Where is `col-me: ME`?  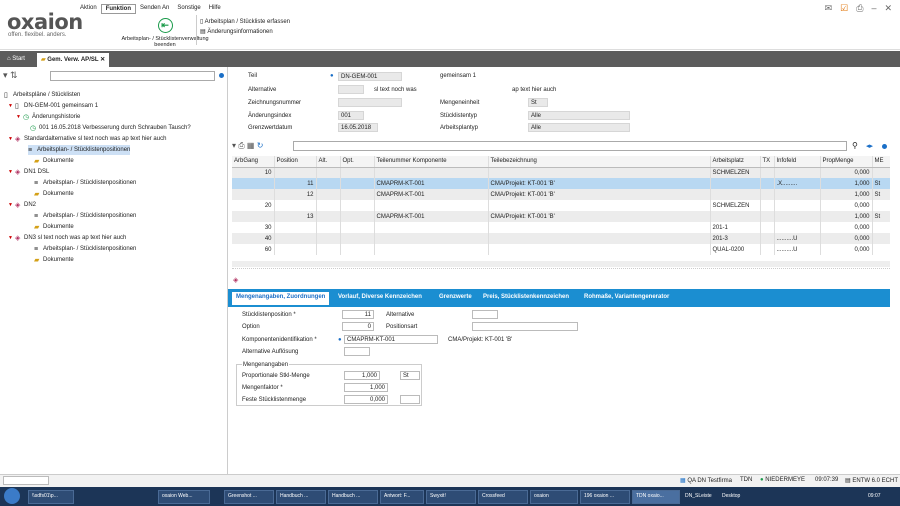 col-me: ME is located at coordinates (881, 162).